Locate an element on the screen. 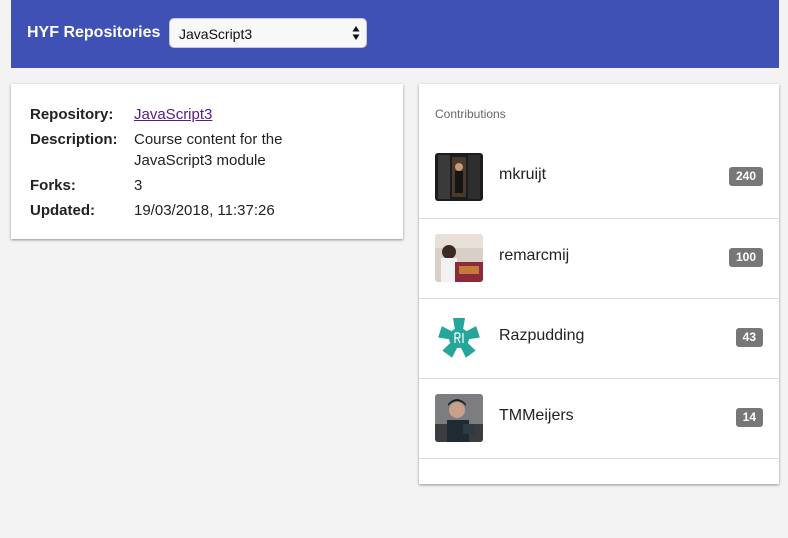 Image resolution: width=788 pixels, height=538 pixels. repository-select: JavaScript3 is located at coordinates (268, 33).